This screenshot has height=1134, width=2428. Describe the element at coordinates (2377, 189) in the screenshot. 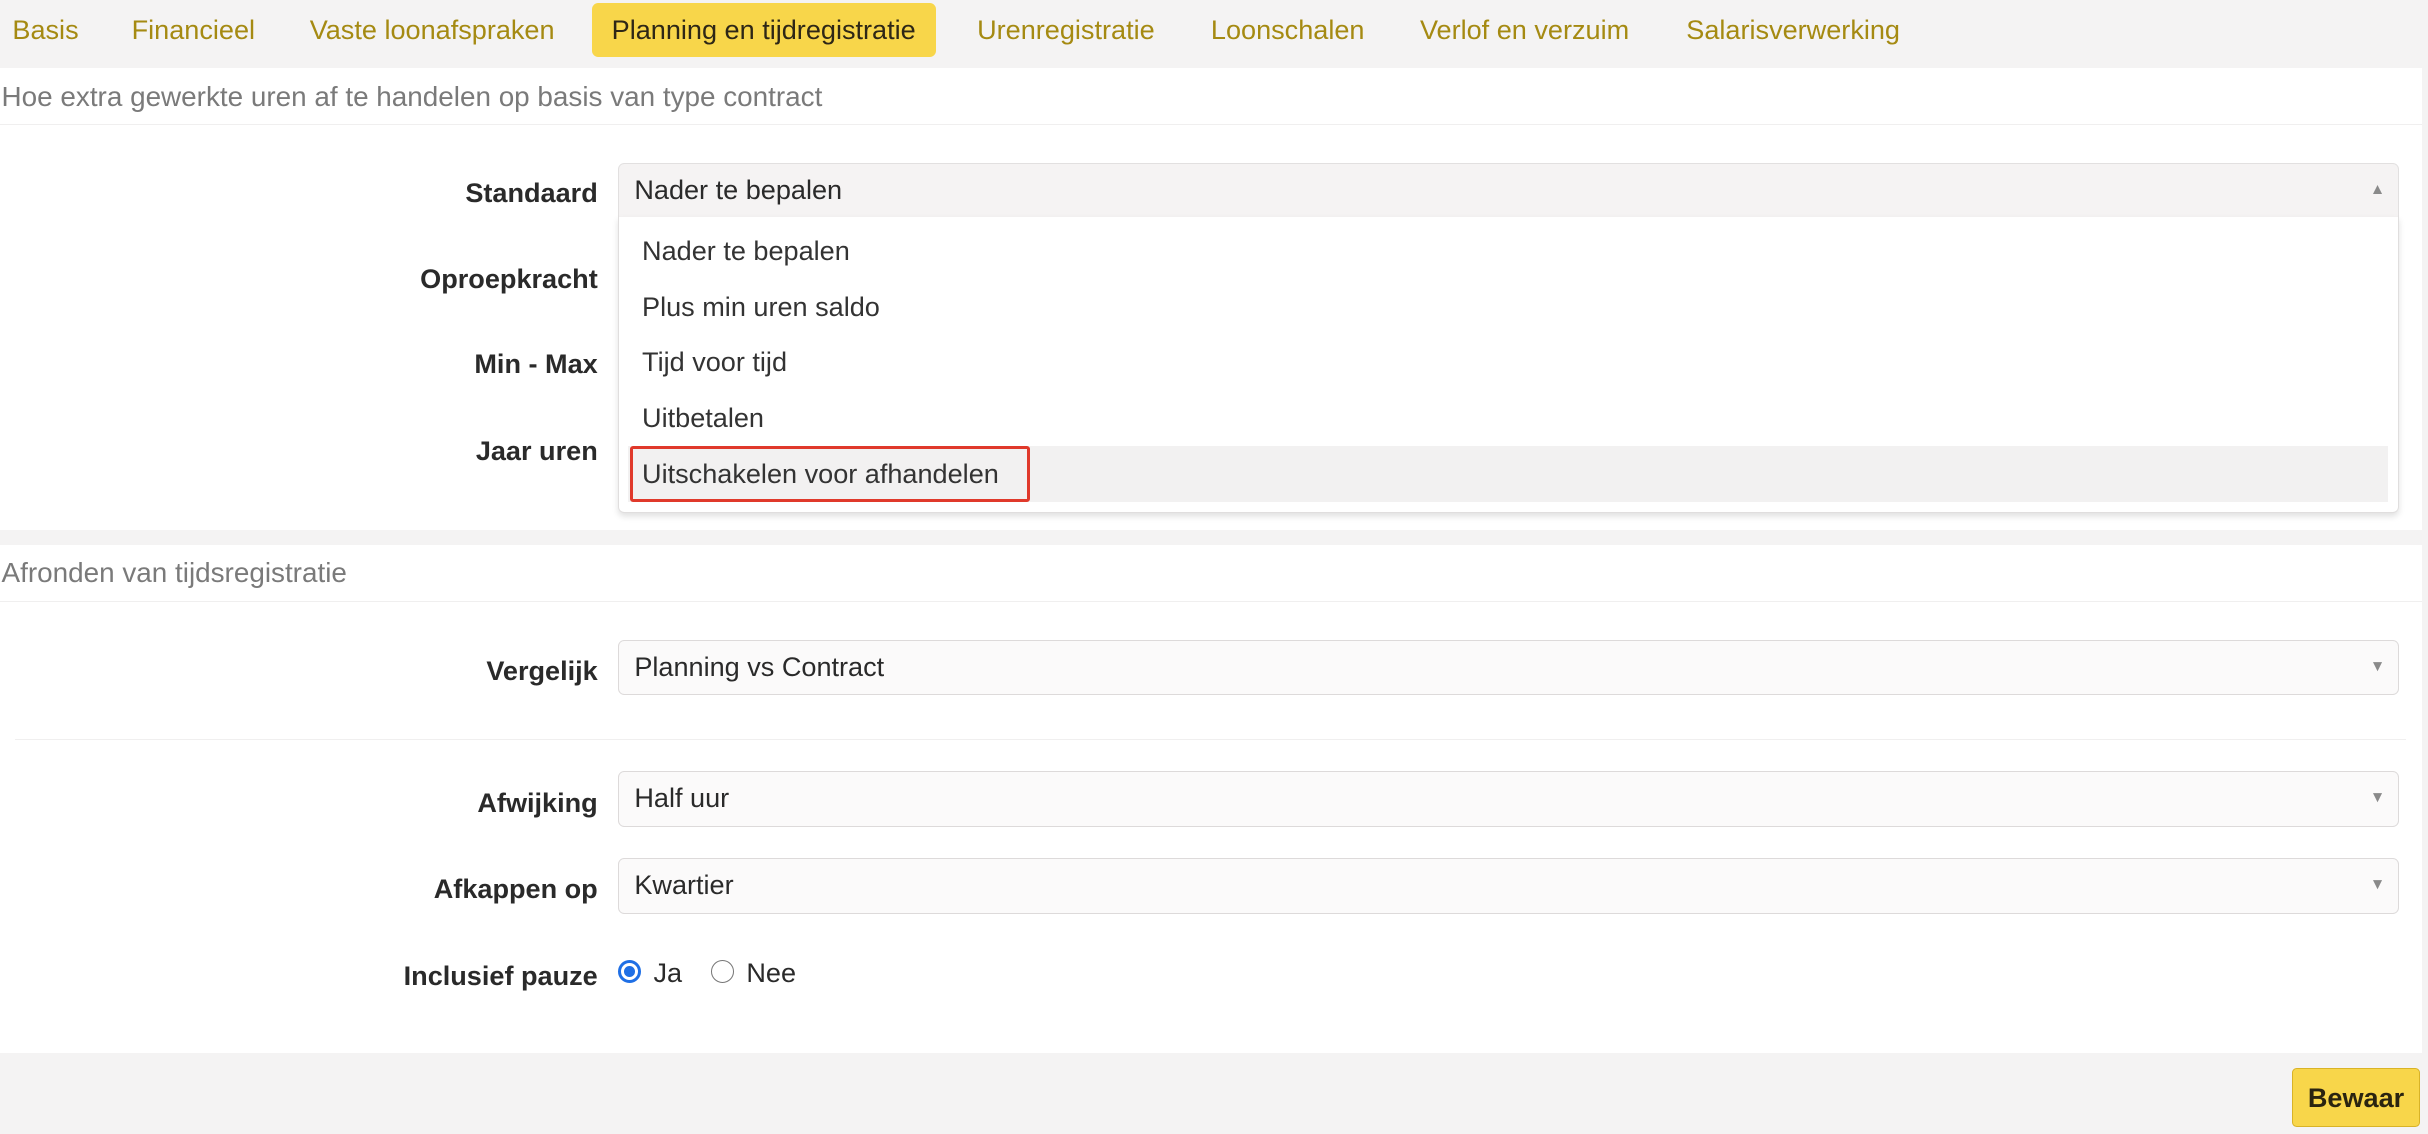

I see `chevron-up-icon: ▲` at that location.